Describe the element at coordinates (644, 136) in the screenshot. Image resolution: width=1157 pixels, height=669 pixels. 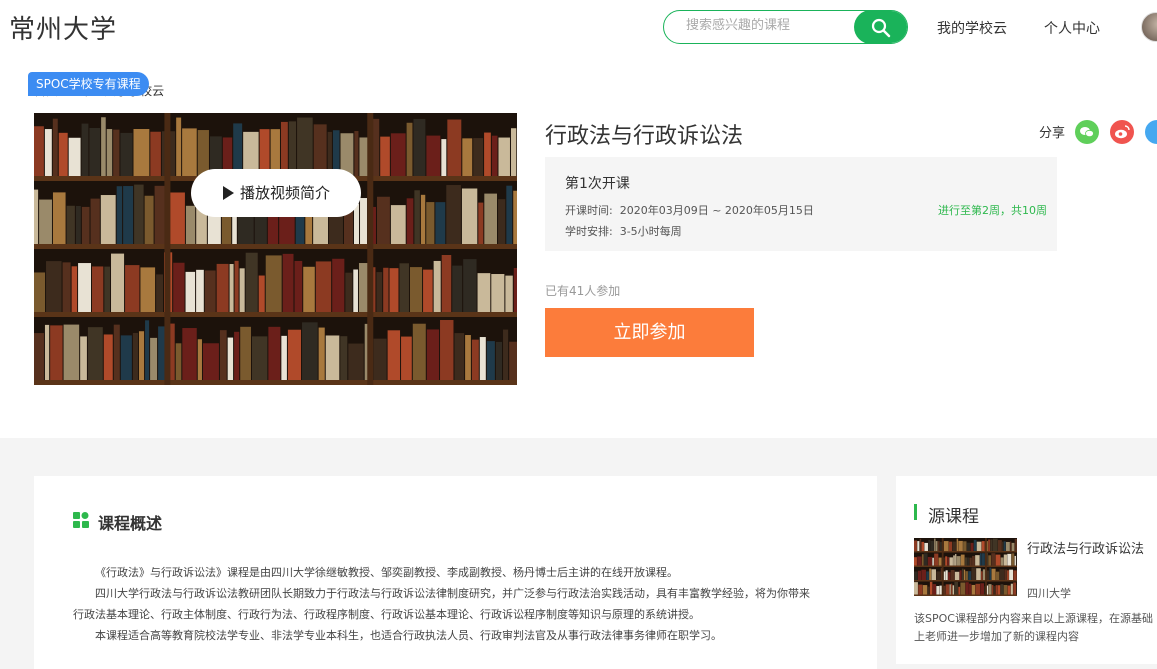
I see `course-title: 行政法与行政诉讼法` at that location.